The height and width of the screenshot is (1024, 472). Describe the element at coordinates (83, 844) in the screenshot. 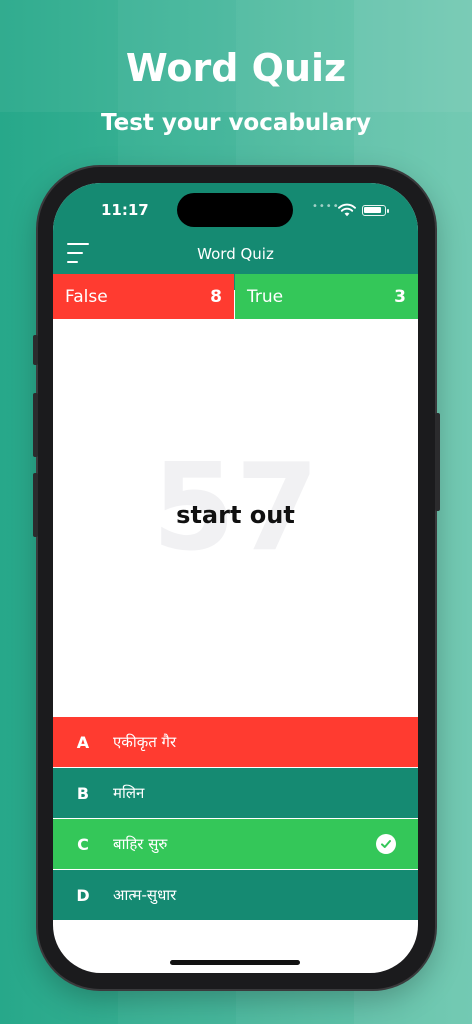

I see `answer-letter: C` at that location.